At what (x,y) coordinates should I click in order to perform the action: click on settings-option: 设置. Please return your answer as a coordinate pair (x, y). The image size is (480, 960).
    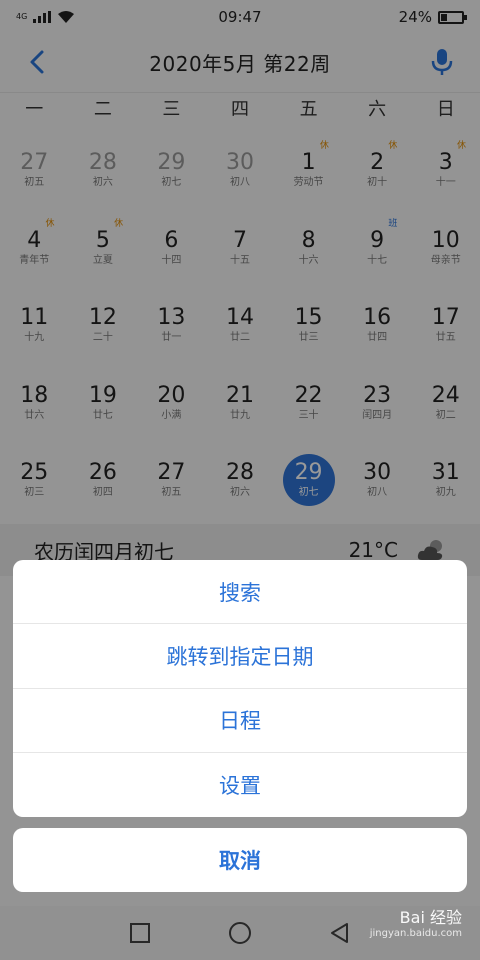
    Looking at the image, I should click on (240, 785).